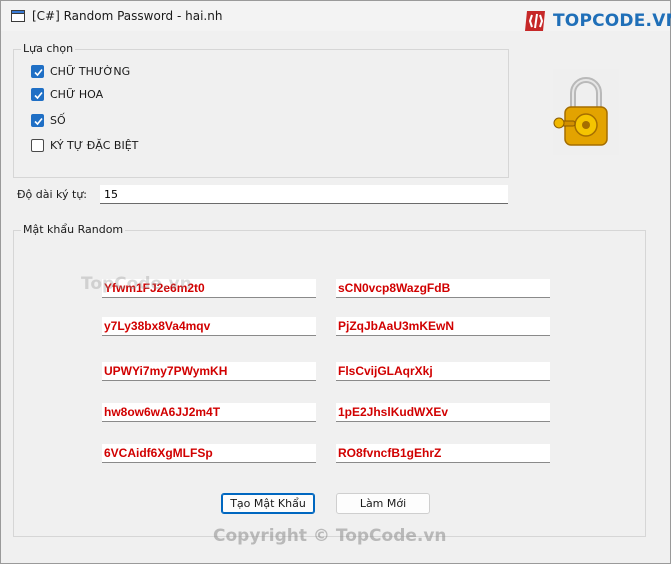  I want to click on options-legend: Lựa chọn, so click(48, 48).